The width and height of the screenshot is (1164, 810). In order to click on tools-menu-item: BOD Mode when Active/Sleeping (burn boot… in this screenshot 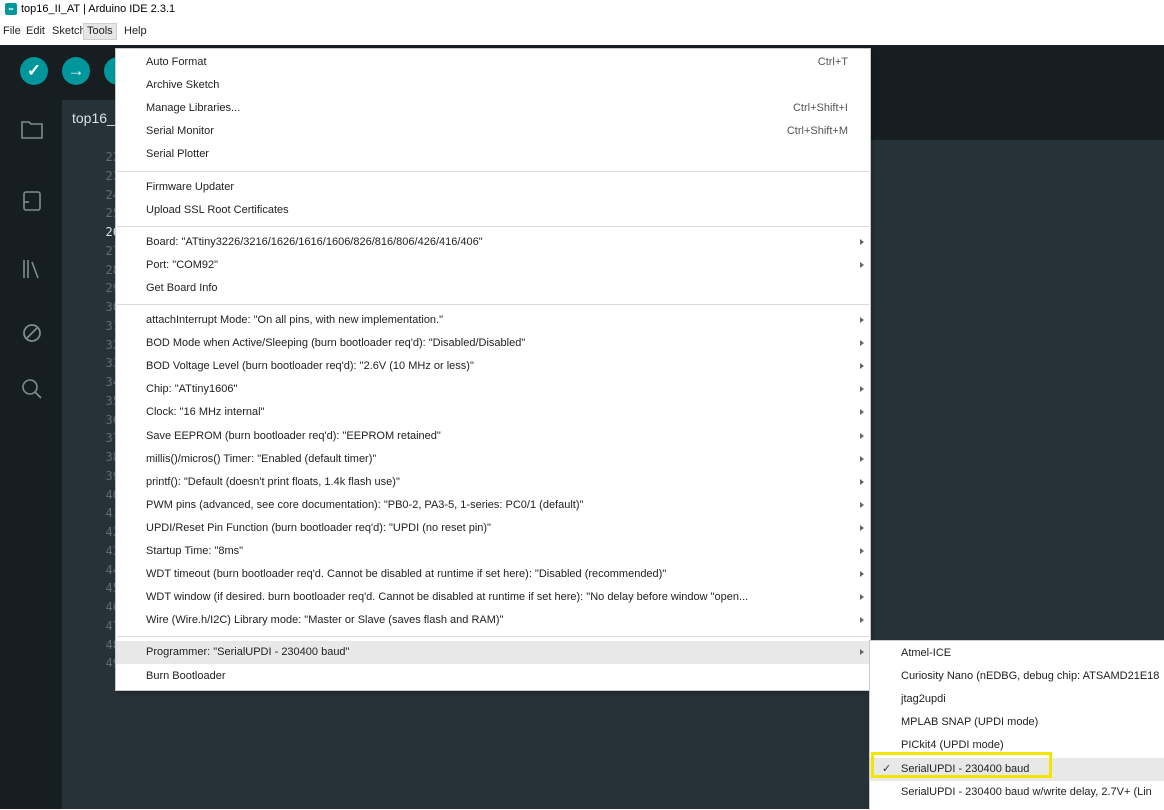, I will do `click(493, 343)`.